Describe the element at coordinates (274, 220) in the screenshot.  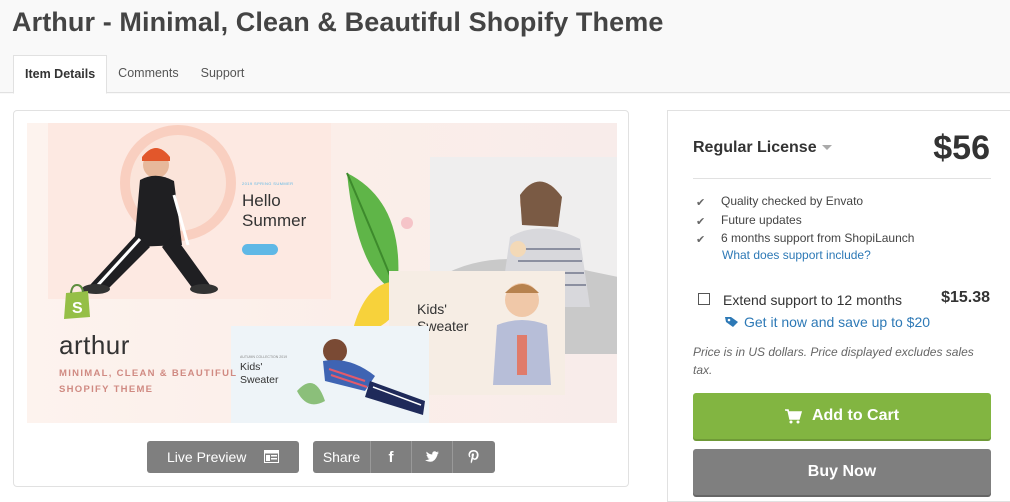
I see `hello-line-2: Summer` at that location.